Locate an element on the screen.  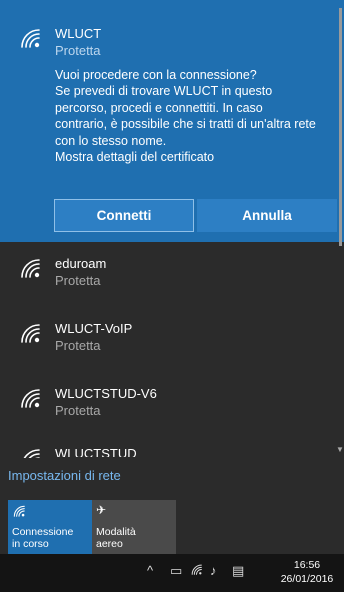
wifi-quick-action: Connessione in corso is located at coordinates (50, 527).